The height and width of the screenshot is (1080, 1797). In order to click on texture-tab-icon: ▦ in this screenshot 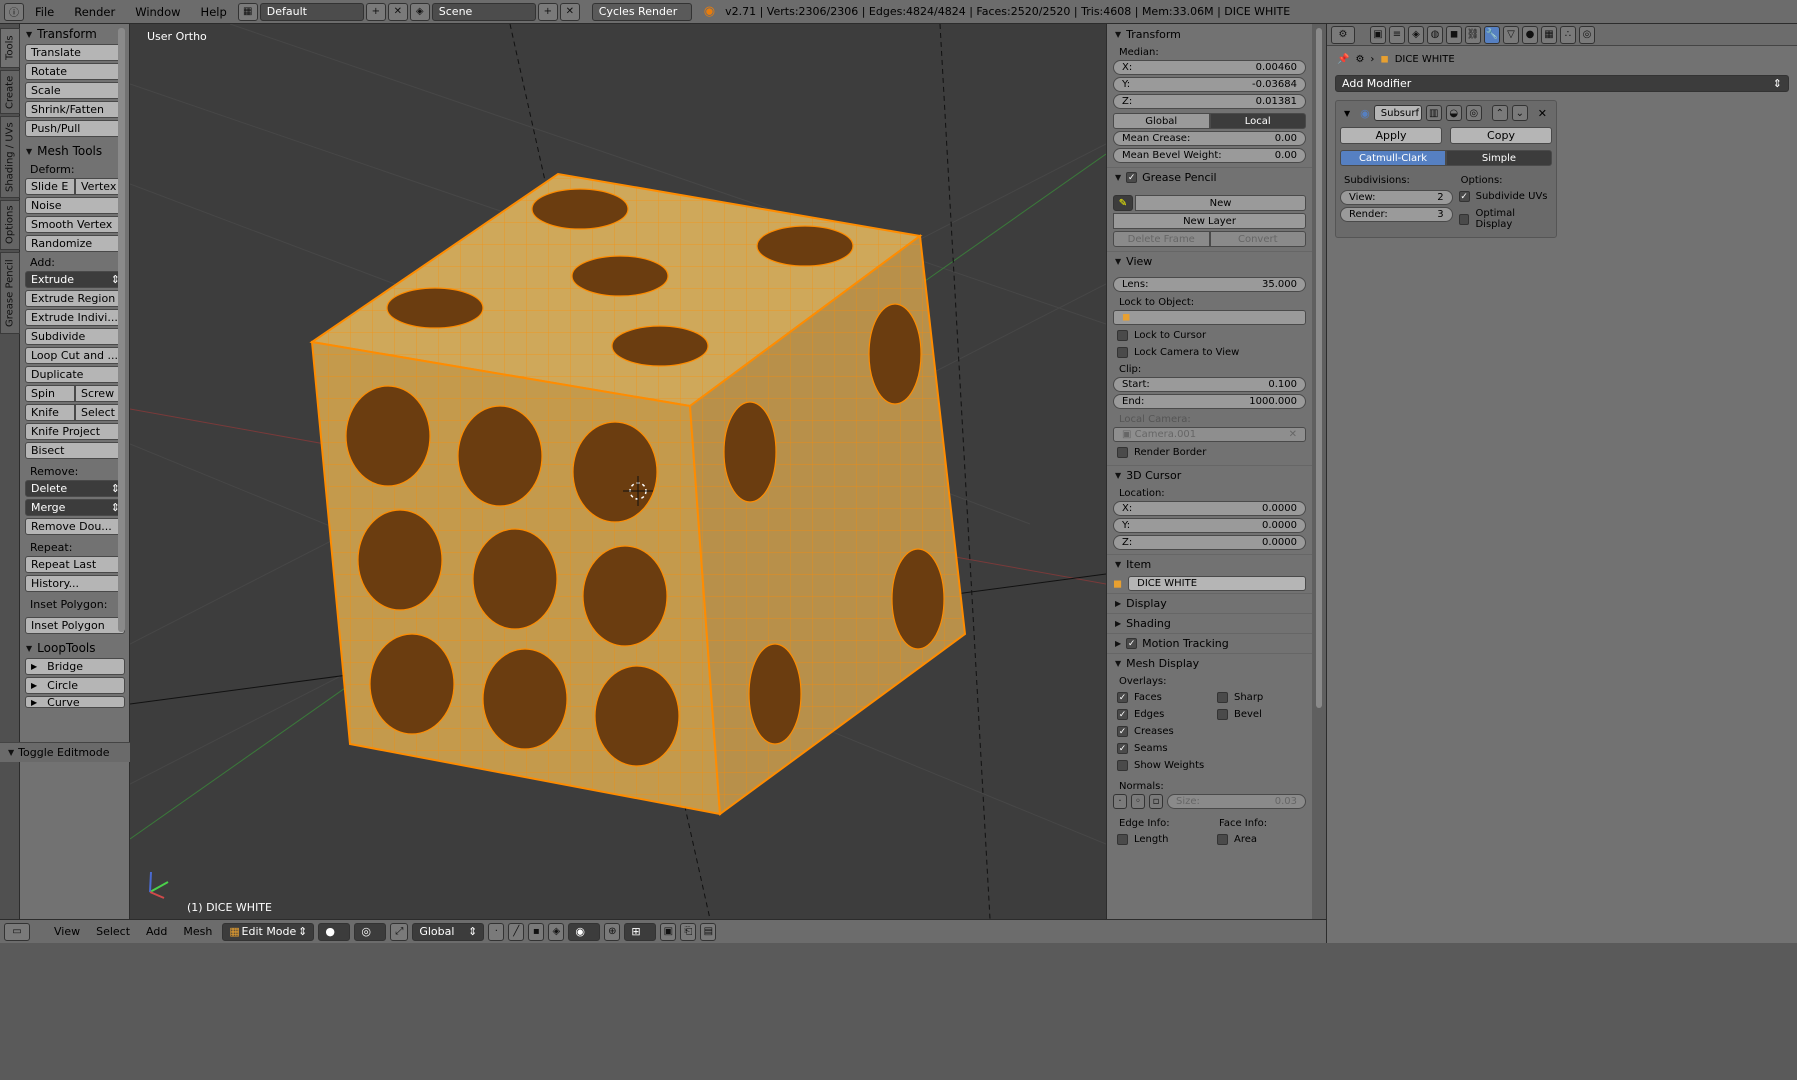, I will do `click(1549, 34)`.